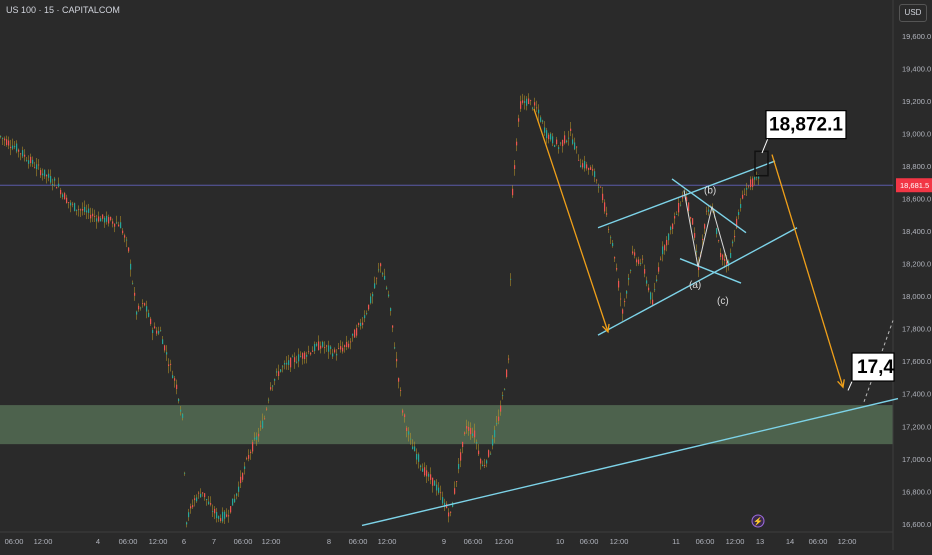 The height and width of the screenshot is (555, 932). What do you see at coordinates (446, 425) in the screenshot?
I see `demand-zone` at bounding box center [446, 425].